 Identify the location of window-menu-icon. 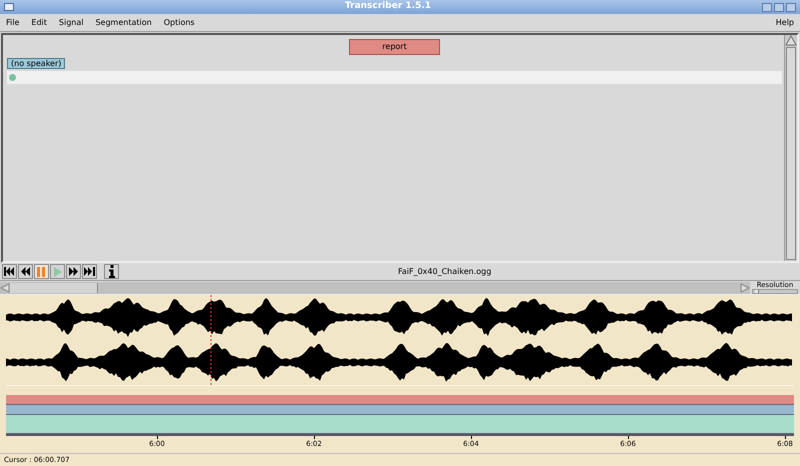
(9, 7).